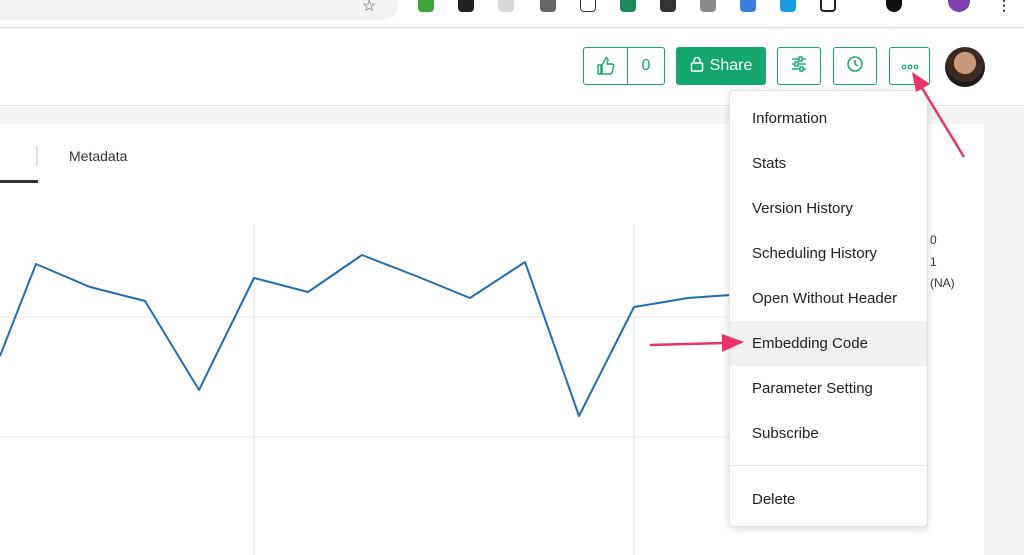 The image size is (1024, 555). Describe the element at coordinates (942, 283) in the screenshot. I see `legend-value: (NA)` at that location.